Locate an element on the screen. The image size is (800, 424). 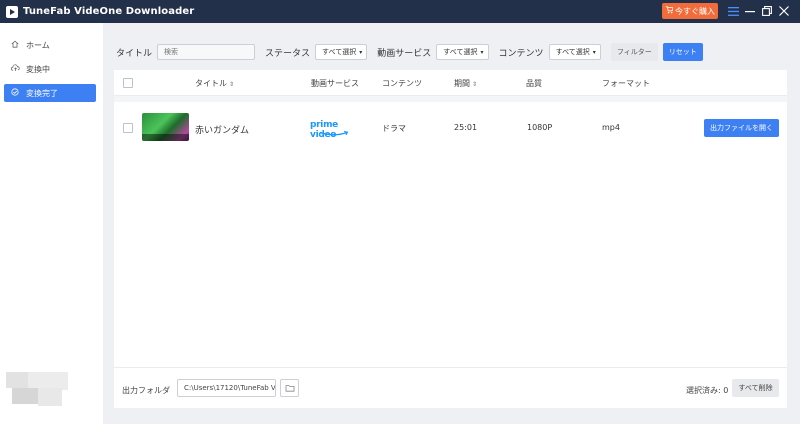
row-content: ドラマ is located at coordinates (394, 128).